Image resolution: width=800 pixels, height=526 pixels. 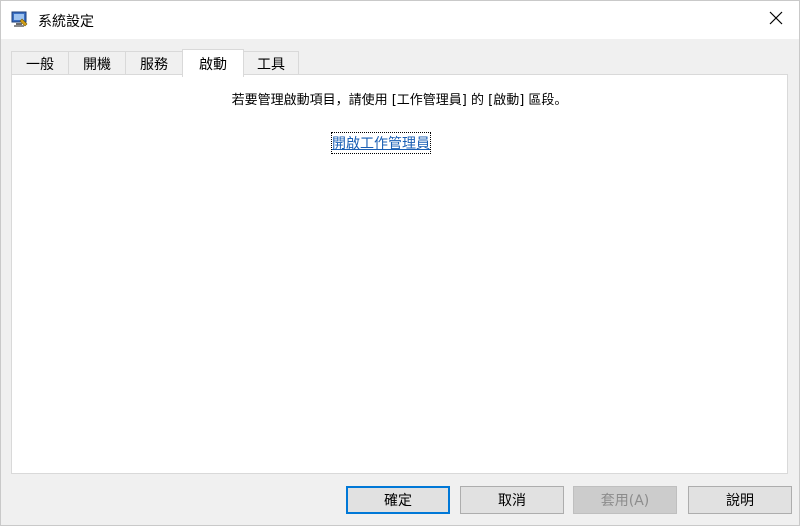 I want to click on ok-button: 確定, so click(x=398, y=500).